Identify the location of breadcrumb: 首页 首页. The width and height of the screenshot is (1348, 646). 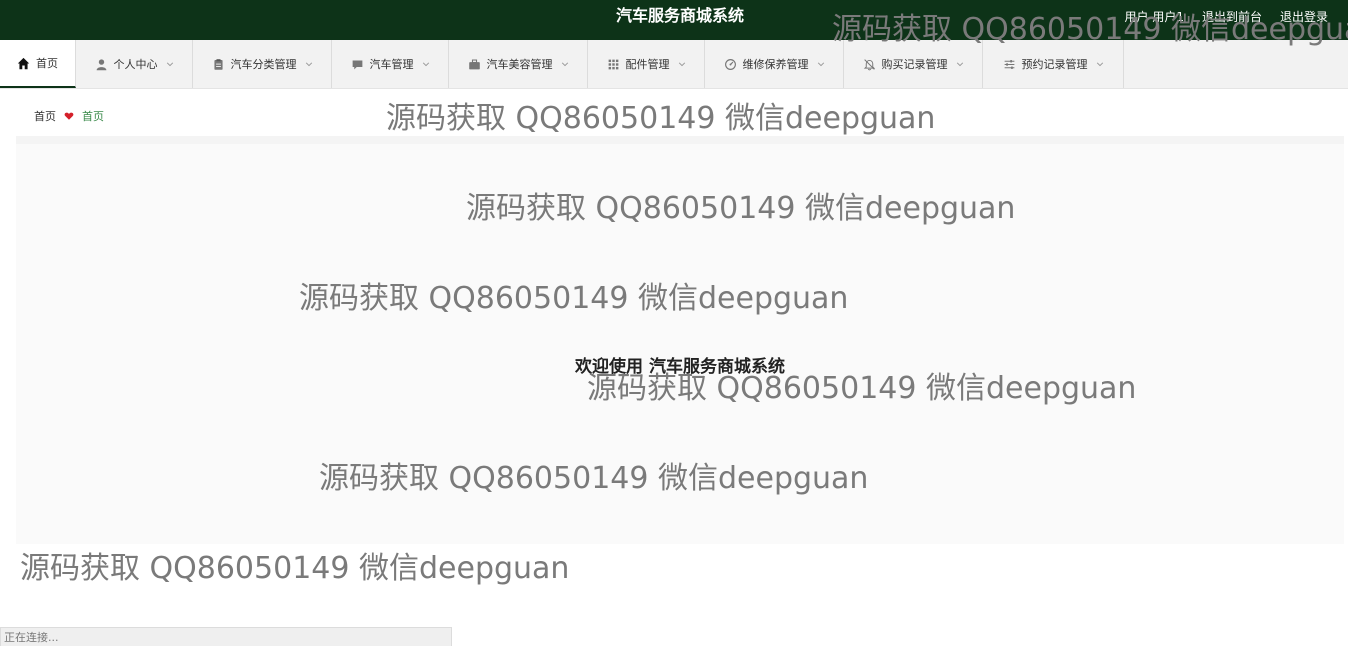
(680, 116).